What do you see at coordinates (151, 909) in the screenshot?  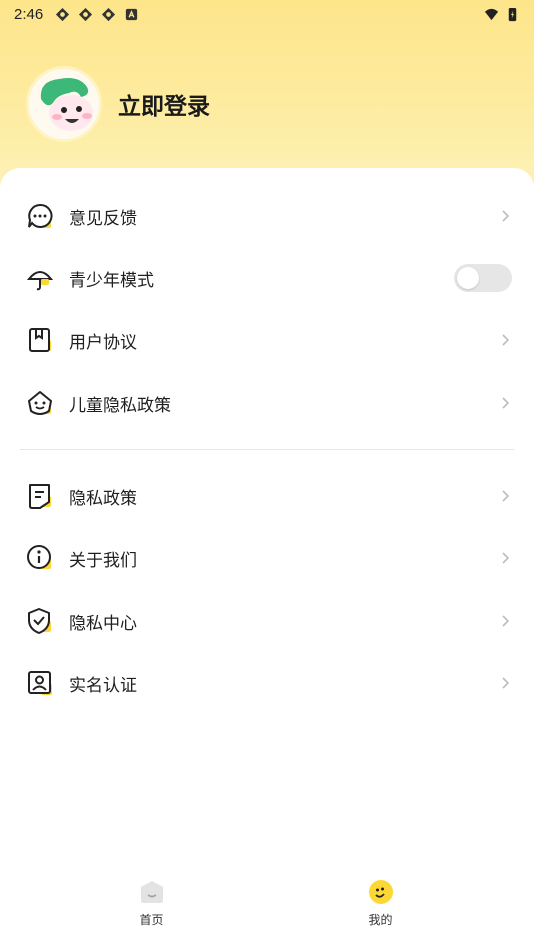 I see `nav-tab-home: 首页` at bounding box center [151, 909].